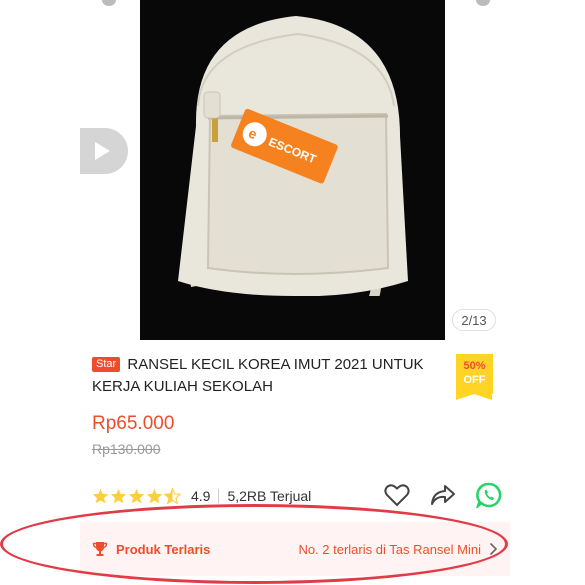  What do you see at coordinates (254, 544) in the screenshot?
I see `highlight-ellipse` at bounding box center [254, 544].